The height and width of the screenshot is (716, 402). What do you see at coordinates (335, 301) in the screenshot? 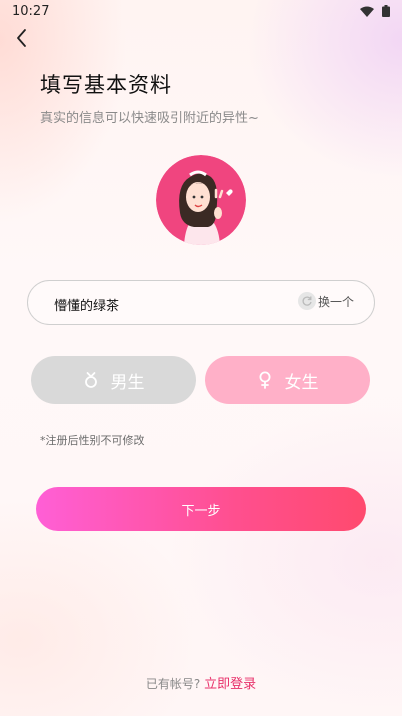
I see `swap-label: 换一个` at bounding box center [335, 301].